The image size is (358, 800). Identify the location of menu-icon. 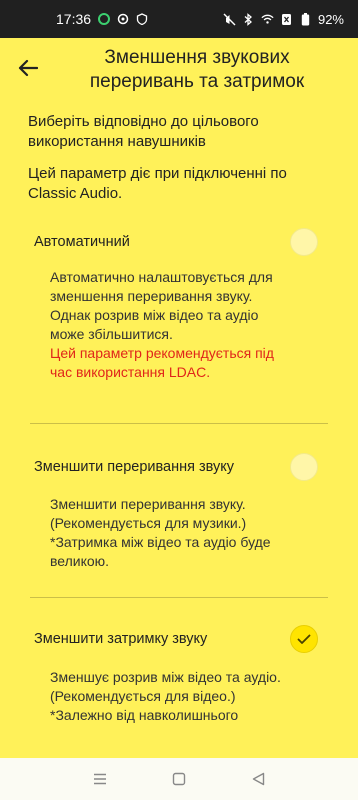
(99, 779).